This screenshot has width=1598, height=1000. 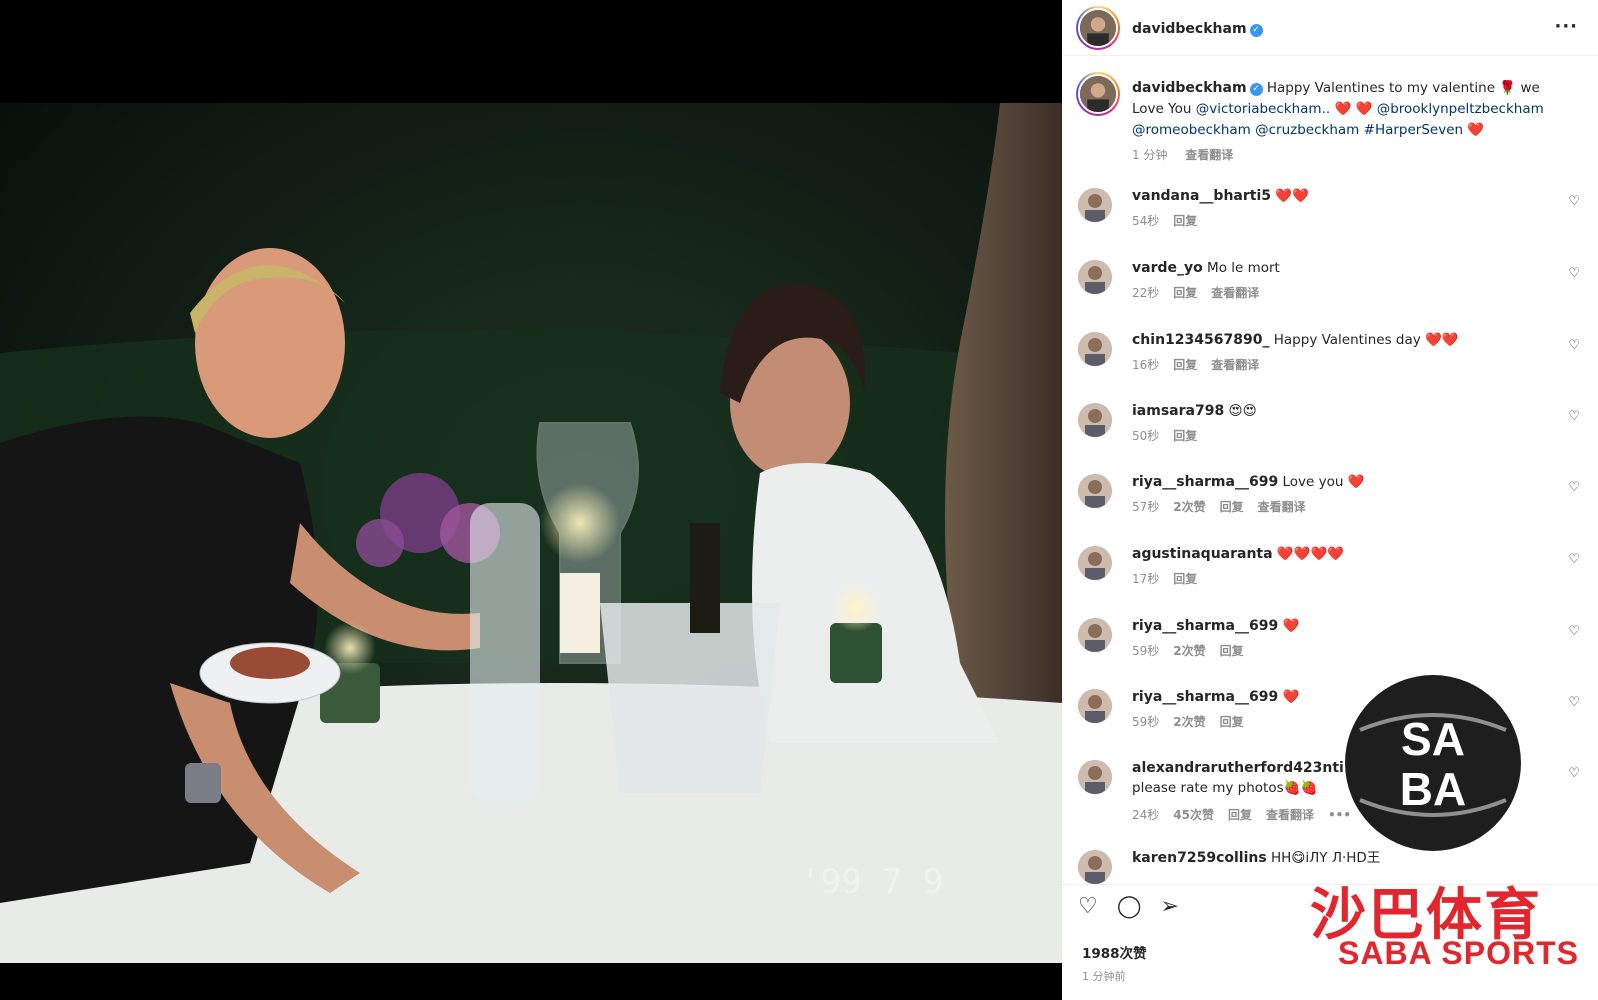 I want to click on heart-emoji: ❤️, so click(x=1476, y=130).